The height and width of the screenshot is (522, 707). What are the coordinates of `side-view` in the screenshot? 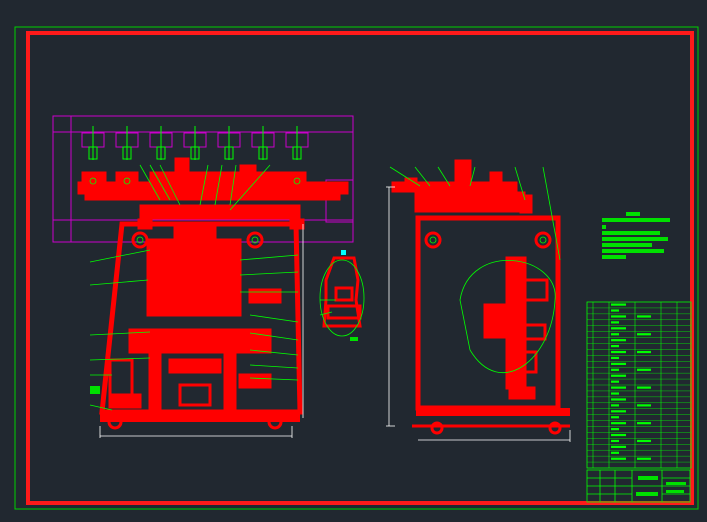 It's located at (478, 300).